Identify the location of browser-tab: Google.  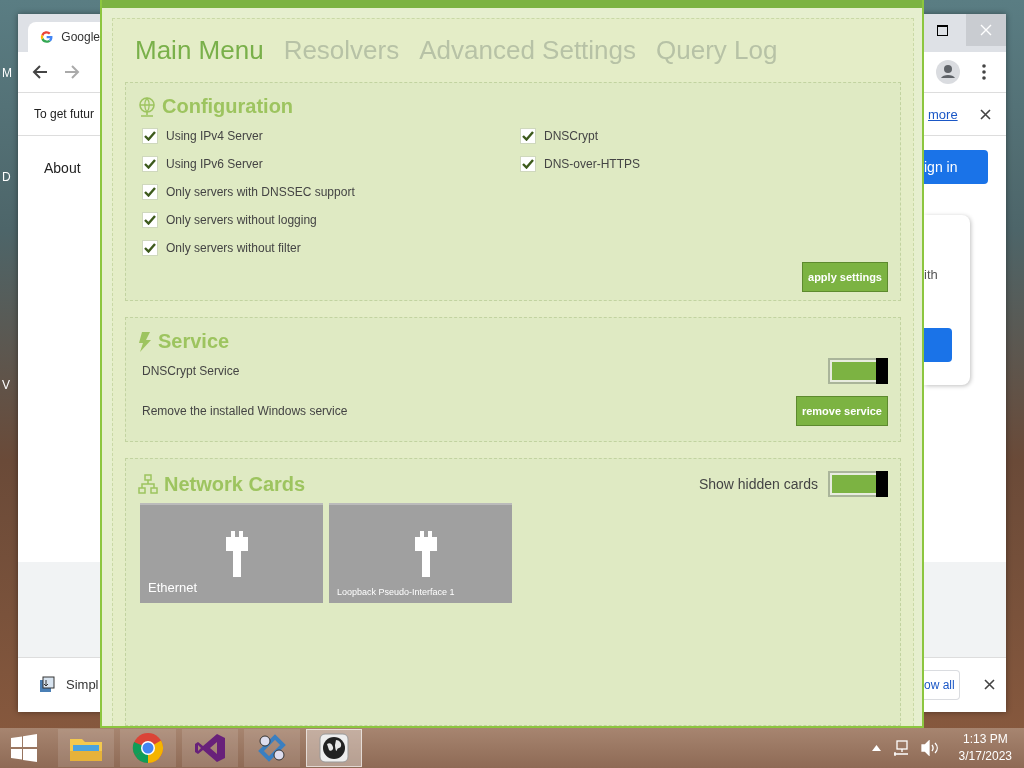
(64, 37).